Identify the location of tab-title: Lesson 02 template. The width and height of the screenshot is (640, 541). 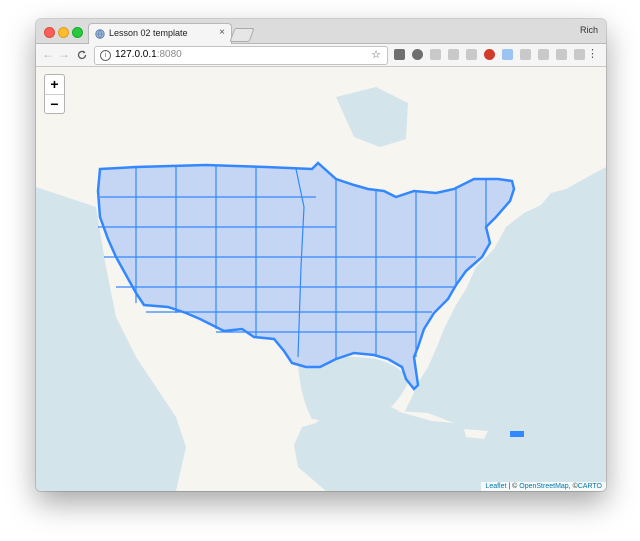
(148, 33).